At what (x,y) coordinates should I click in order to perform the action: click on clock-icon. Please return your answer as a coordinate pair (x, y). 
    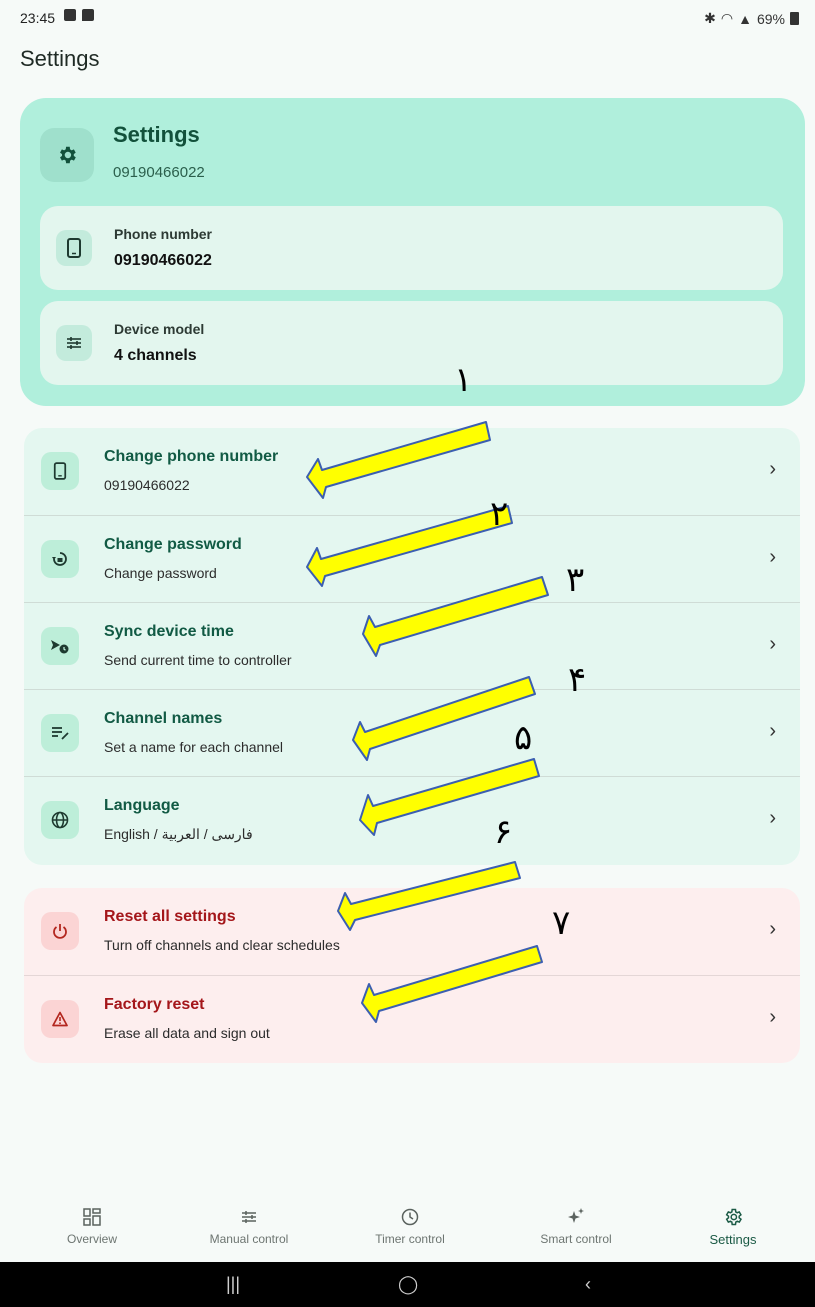
    Looking at the image, I should click on (410, 1217).